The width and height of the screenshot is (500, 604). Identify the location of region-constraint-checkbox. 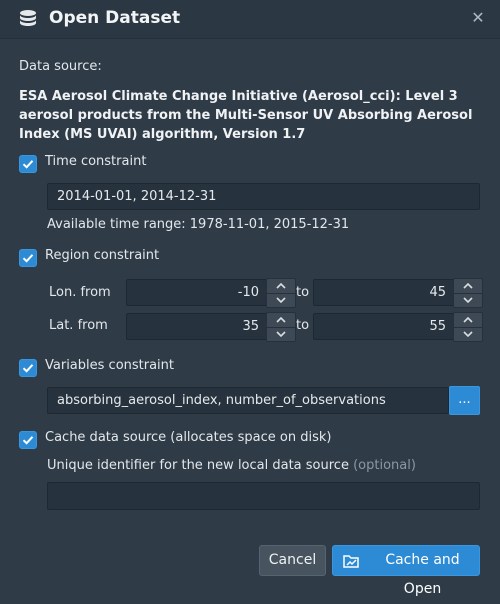
(28, 258).